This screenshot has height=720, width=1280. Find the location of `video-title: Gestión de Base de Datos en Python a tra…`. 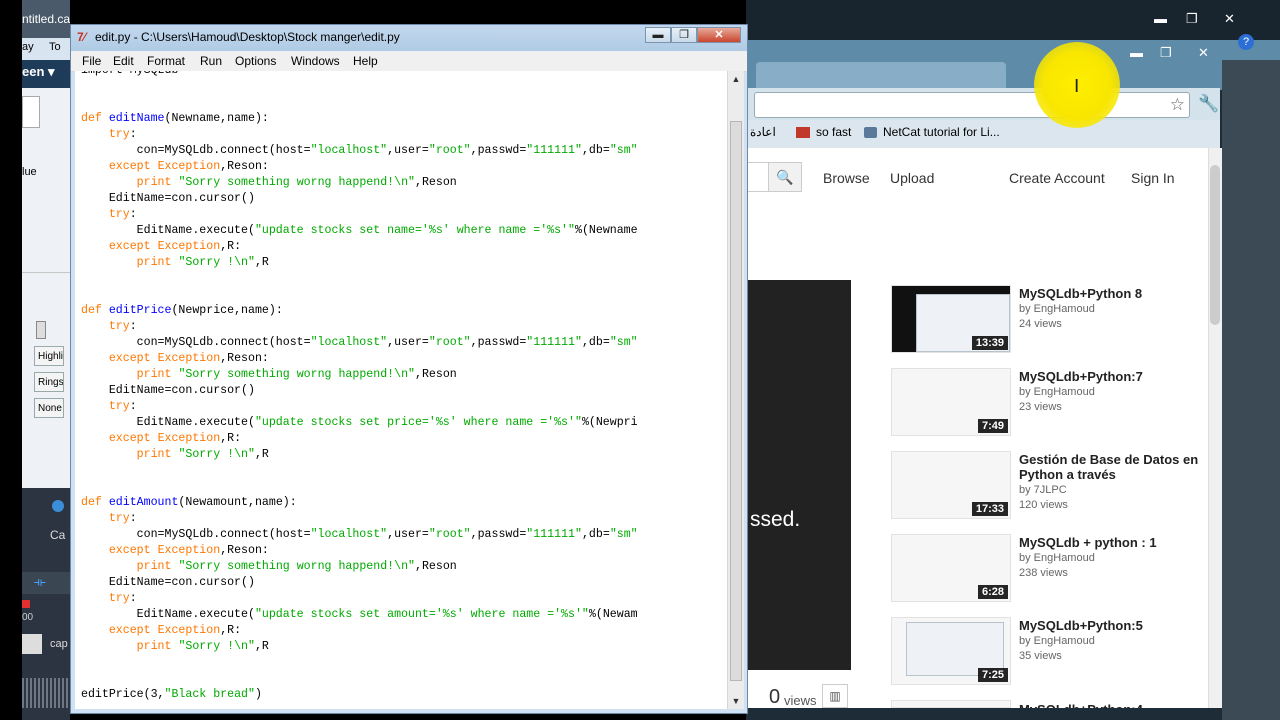

video-title: Gestión de Base de Datos en Python a tra… is located at coordinates (1109, 467).